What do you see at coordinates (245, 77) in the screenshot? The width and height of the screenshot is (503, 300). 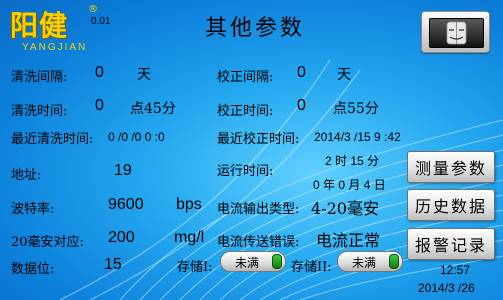 I see `calib-interval-label: 校正间隔:` at bounding box center [245, 77].